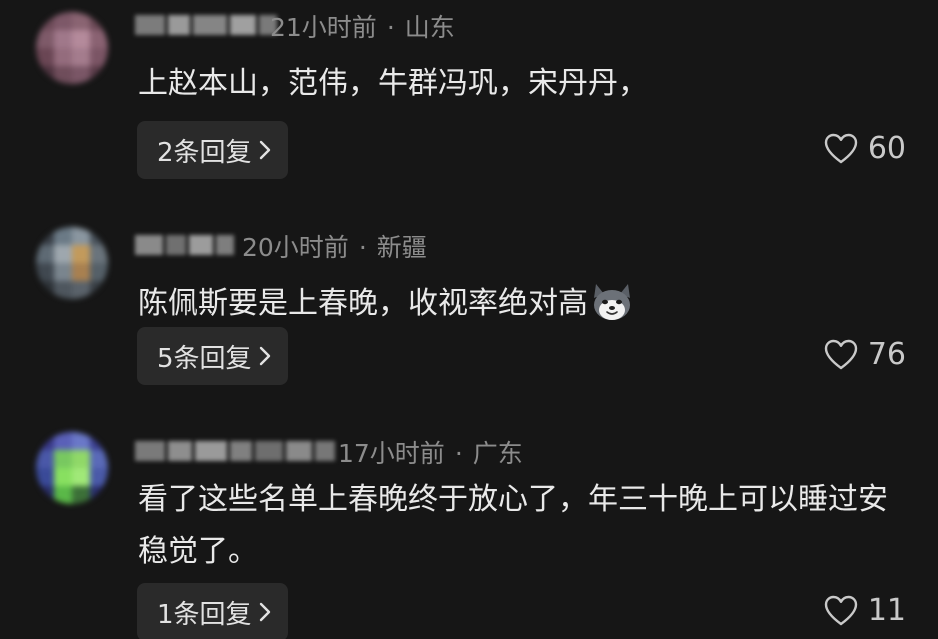  Describe the element at coordinates (886, 610) in the screenshot. I see `like-count: 11` at that location.